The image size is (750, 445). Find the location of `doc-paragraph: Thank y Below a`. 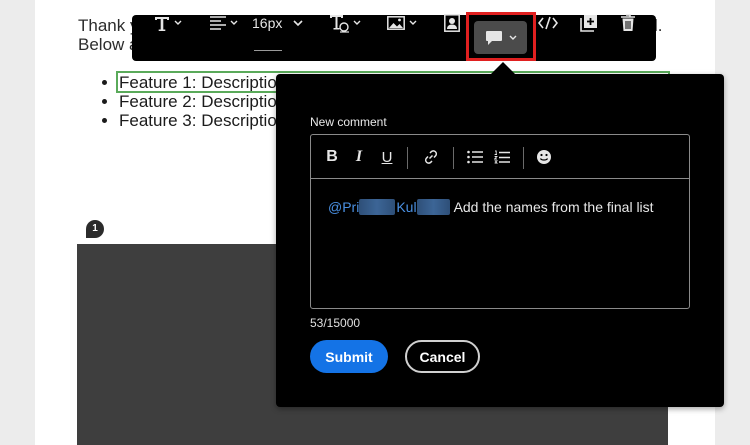

doc-paragraph: Thank y Below a is located at coordinates (108, 35).